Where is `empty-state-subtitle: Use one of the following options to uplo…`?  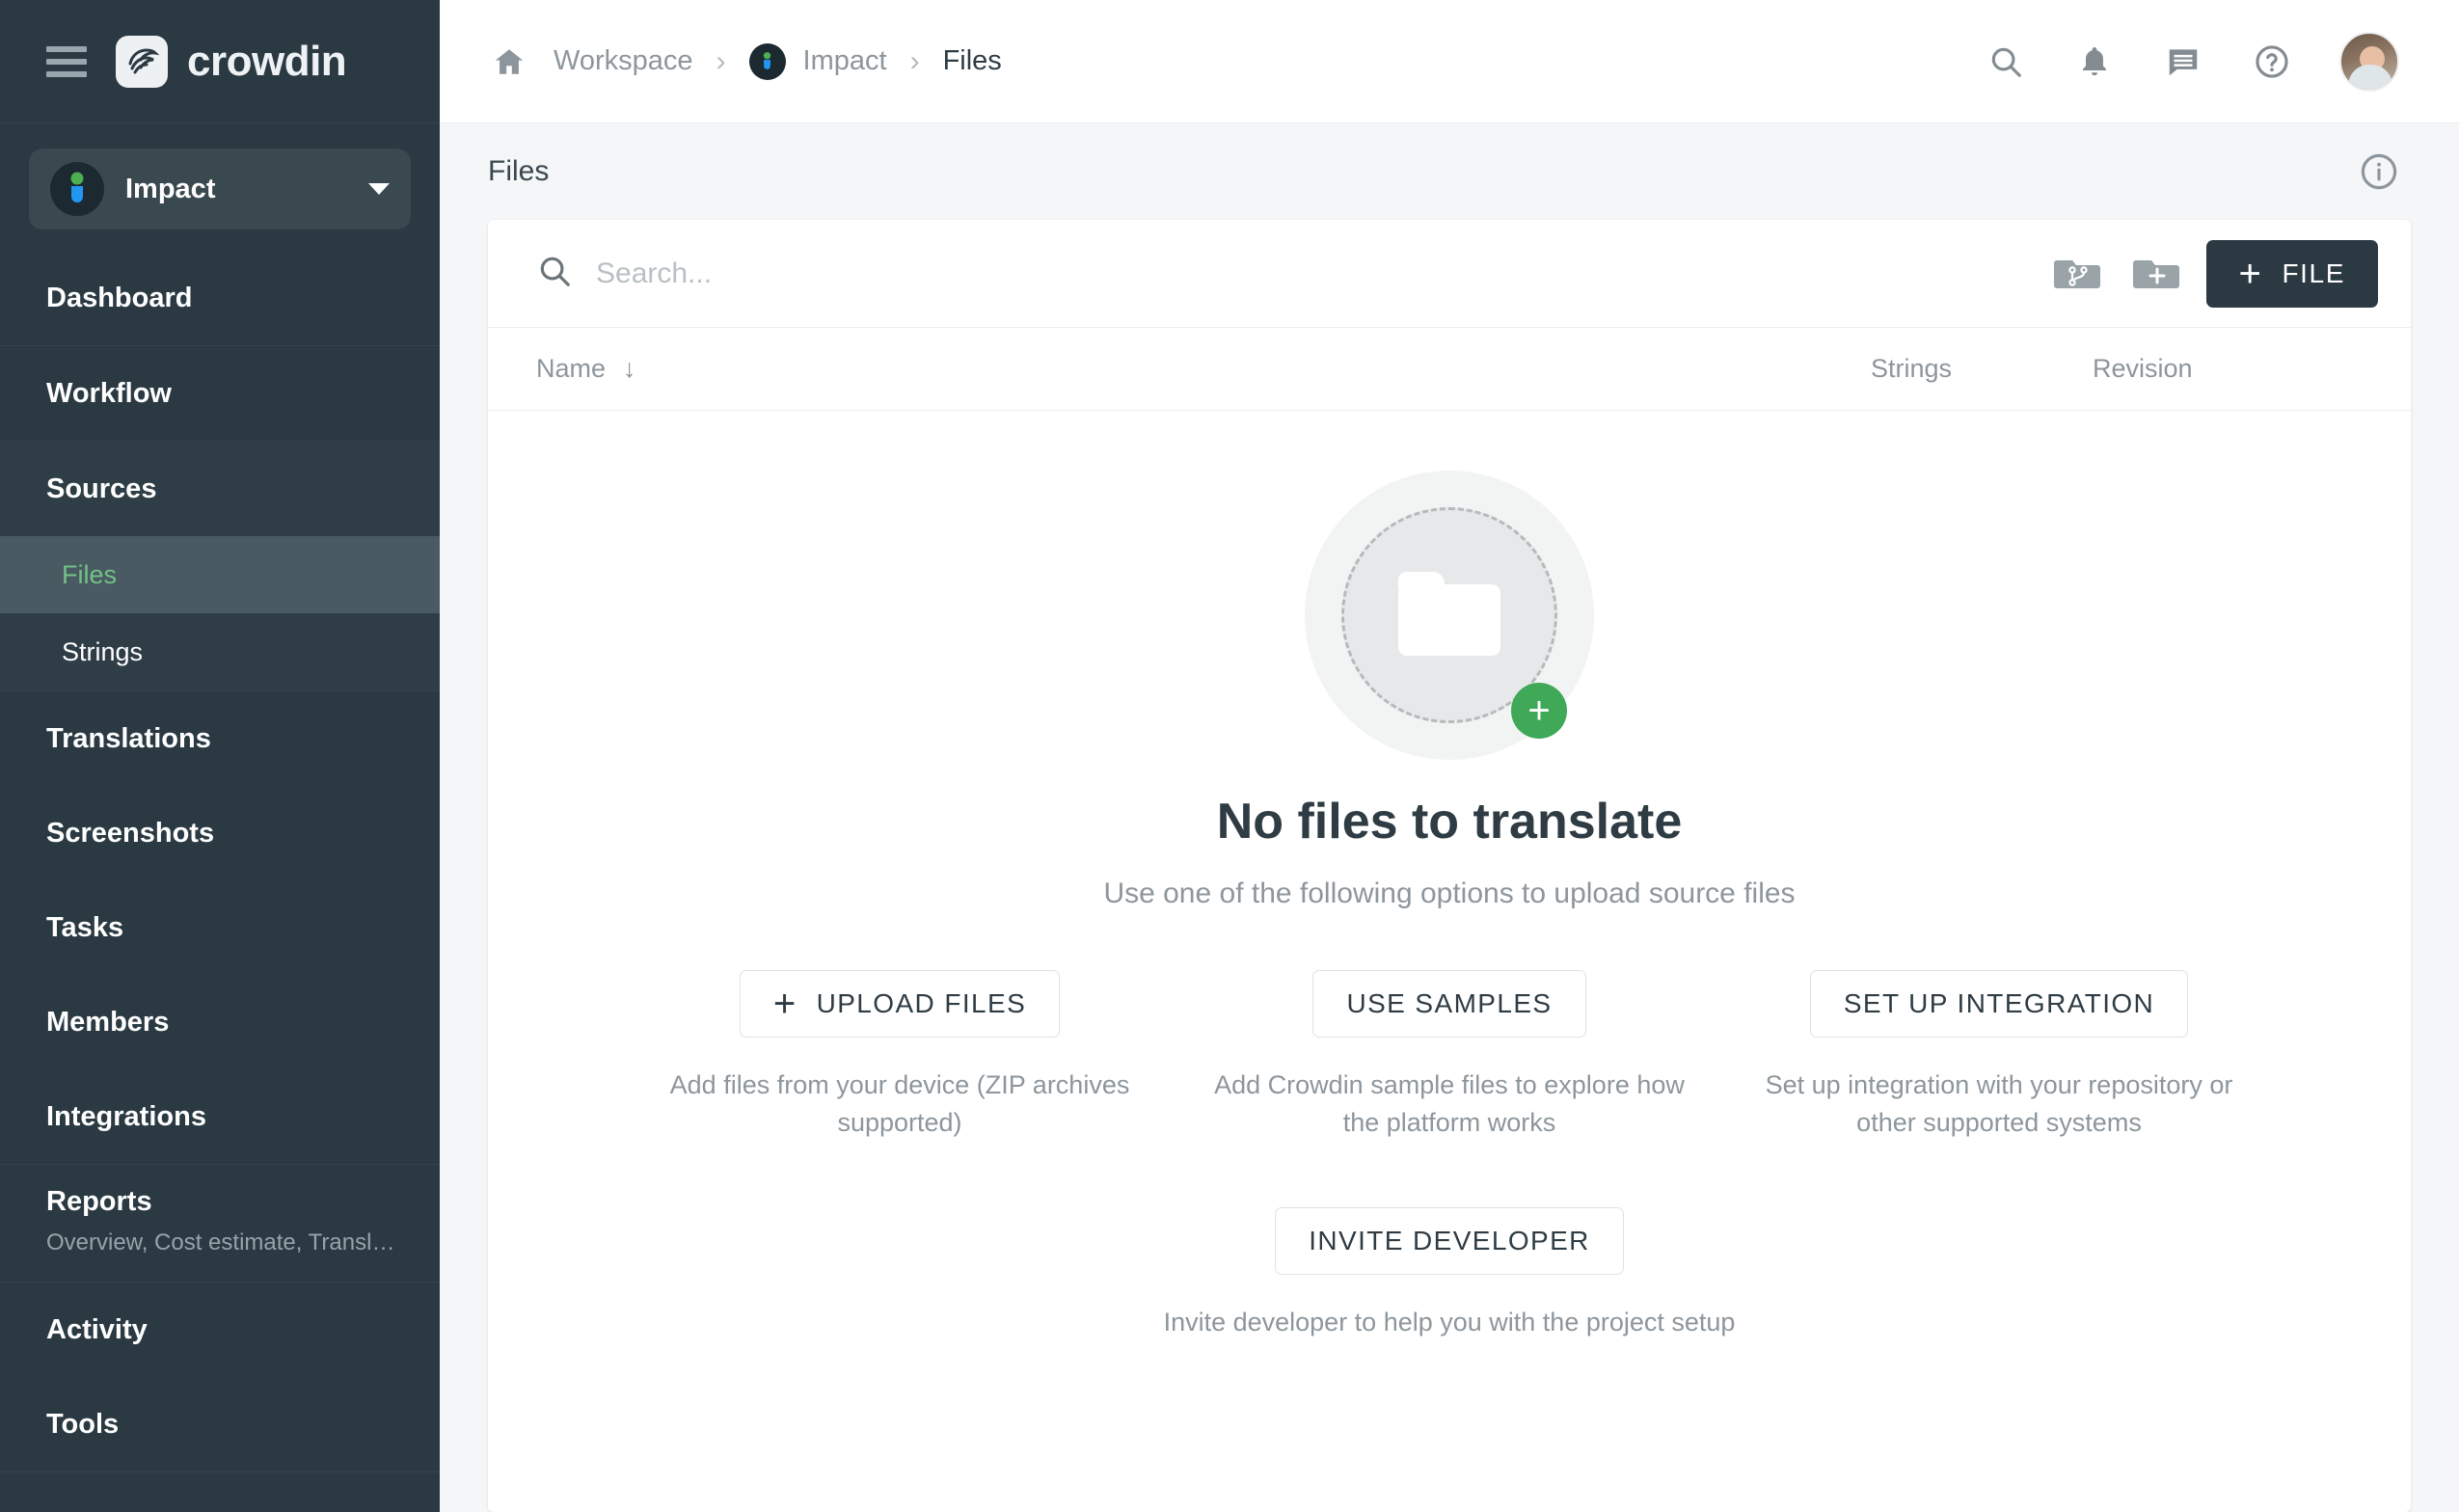 empty-state-subtitle: Use one of the following options to uplo… is located at coordinates (1450, 893).